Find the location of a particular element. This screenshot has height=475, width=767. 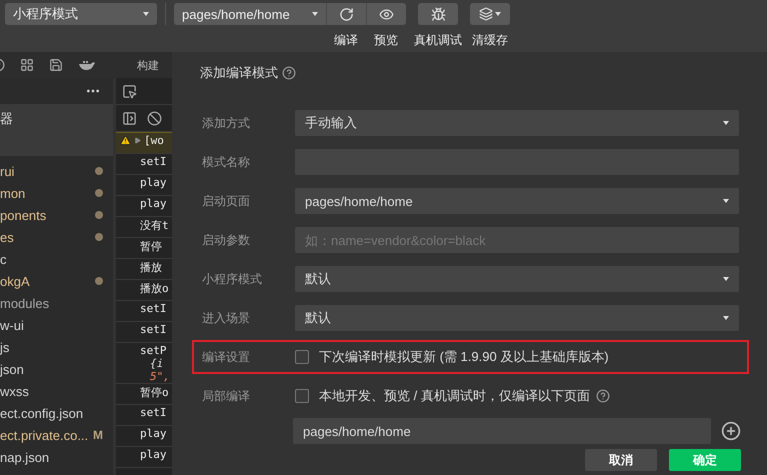

field-label: 模式名称 is located at coordinates (226, 162).